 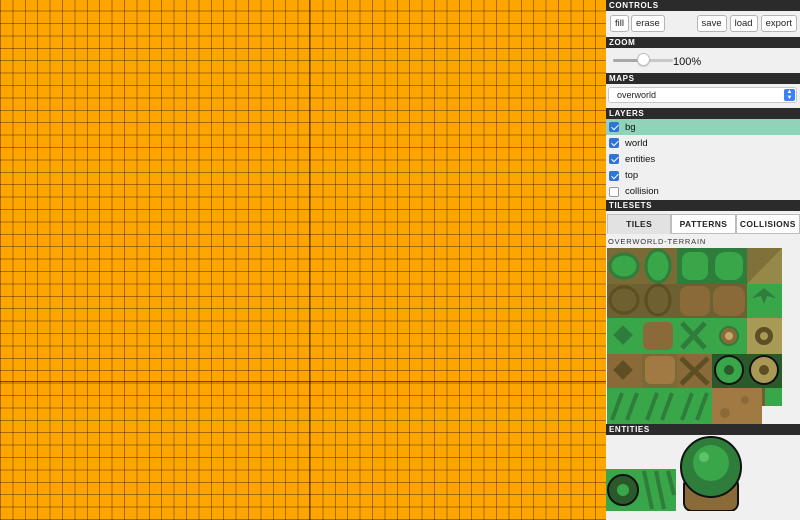 What do you see at coordinates (647, 23) in the screenshot?
I see `erase-button: erase` at bounding box center [647, 23].